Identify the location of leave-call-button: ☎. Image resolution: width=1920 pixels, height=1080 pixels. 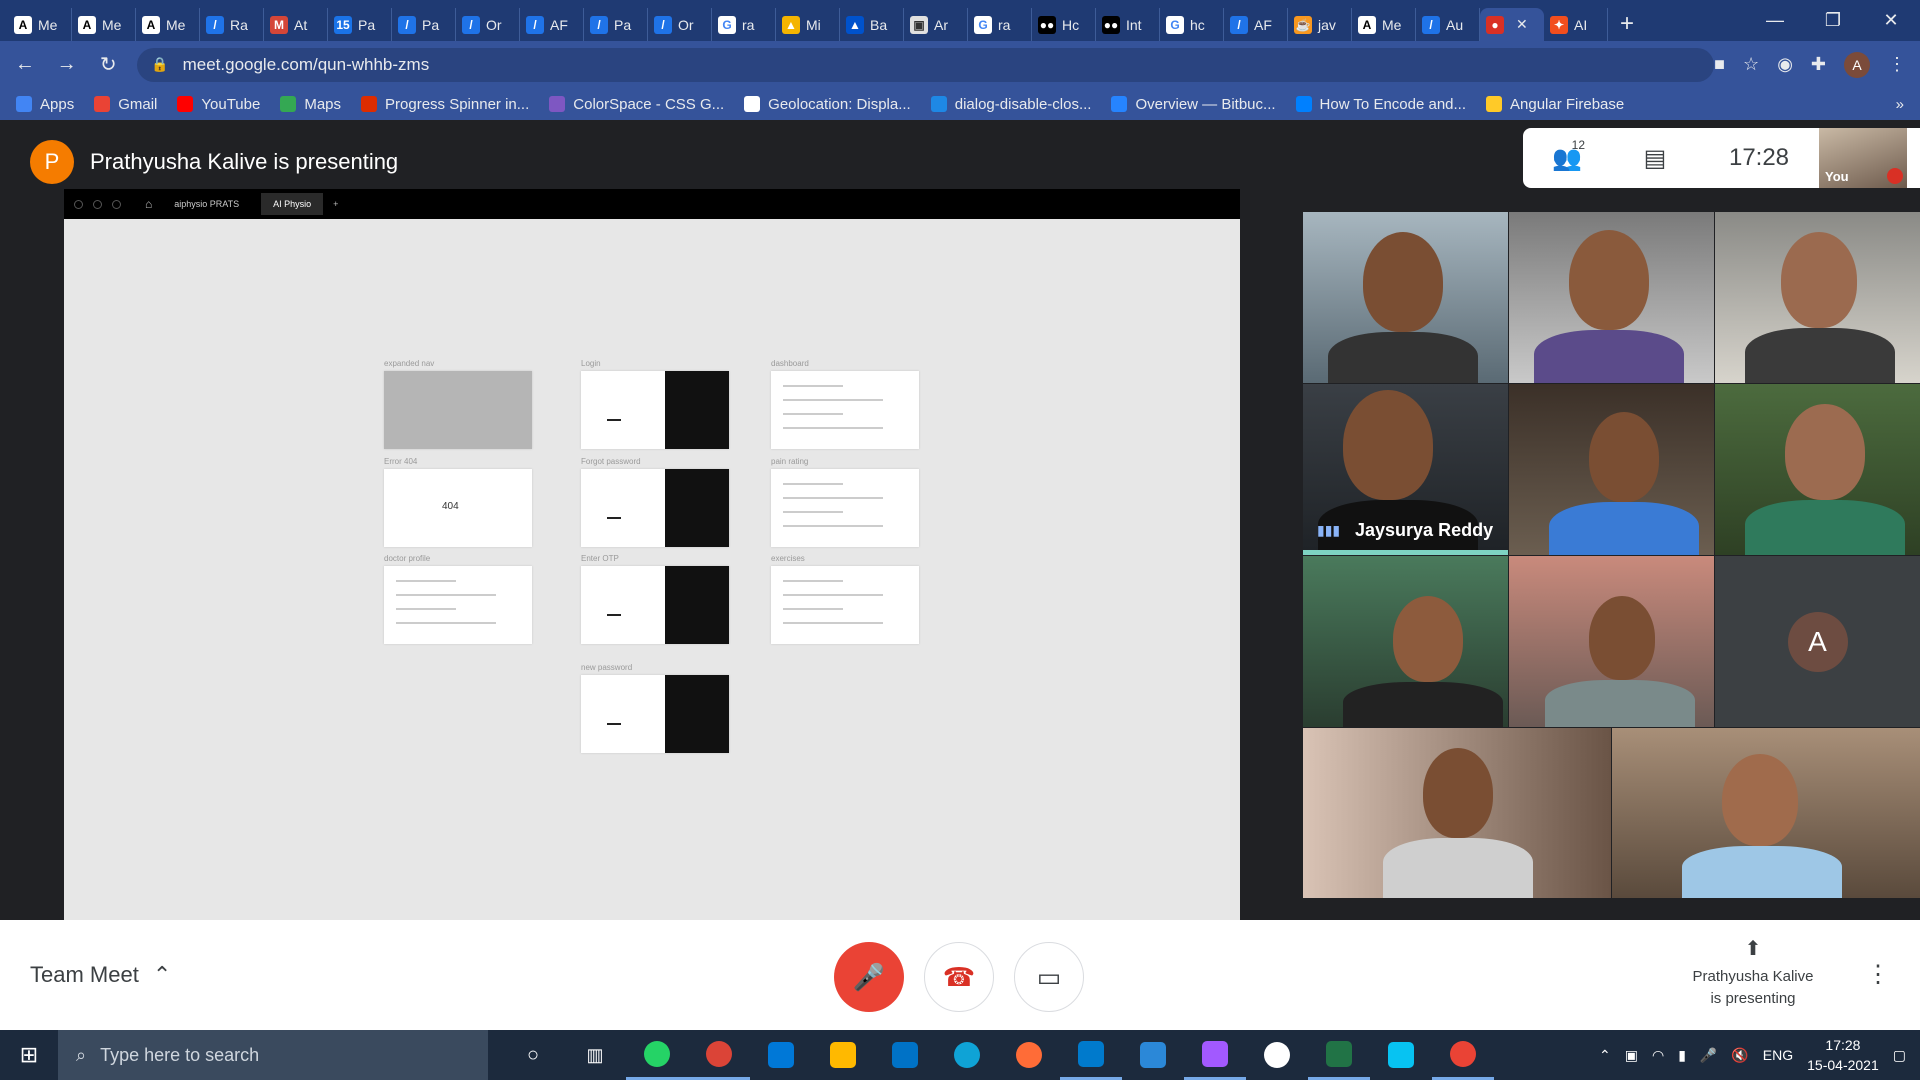
(959, 977).